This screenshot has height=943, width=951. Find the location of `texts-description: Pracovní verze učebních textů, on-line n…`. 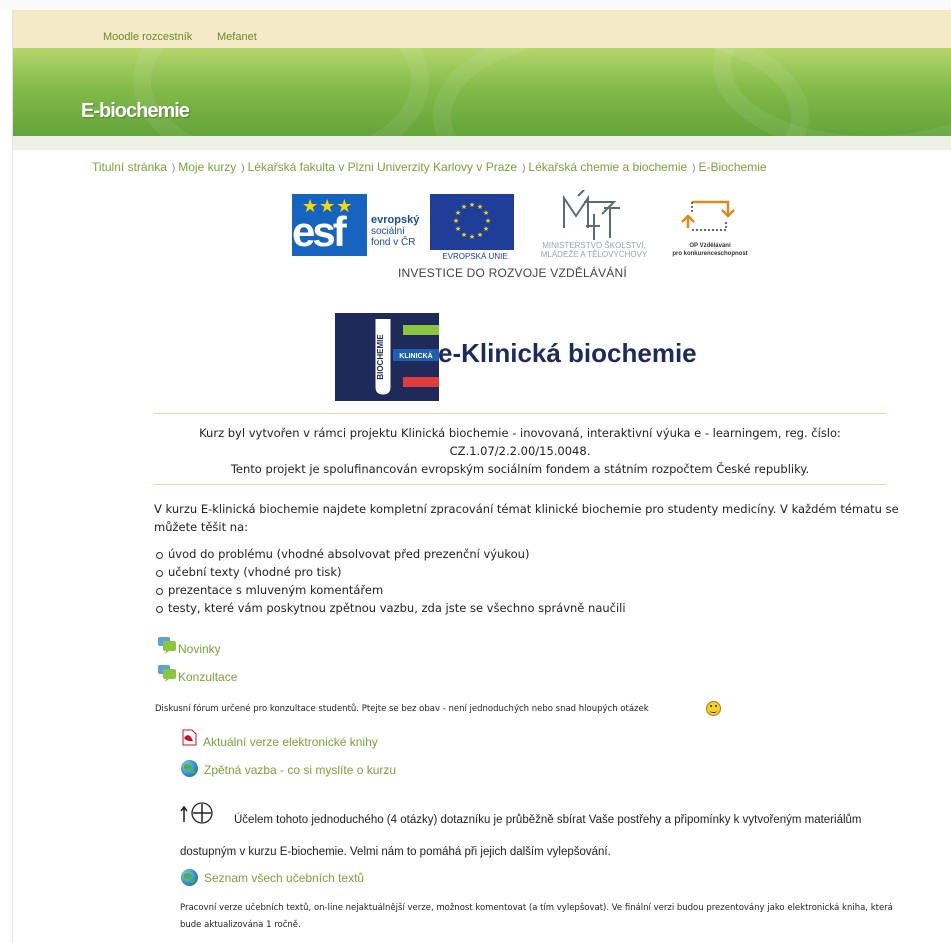

texts-description: Pracovní verze učebních textů, on-line n… is located at coordinates (536, 916).